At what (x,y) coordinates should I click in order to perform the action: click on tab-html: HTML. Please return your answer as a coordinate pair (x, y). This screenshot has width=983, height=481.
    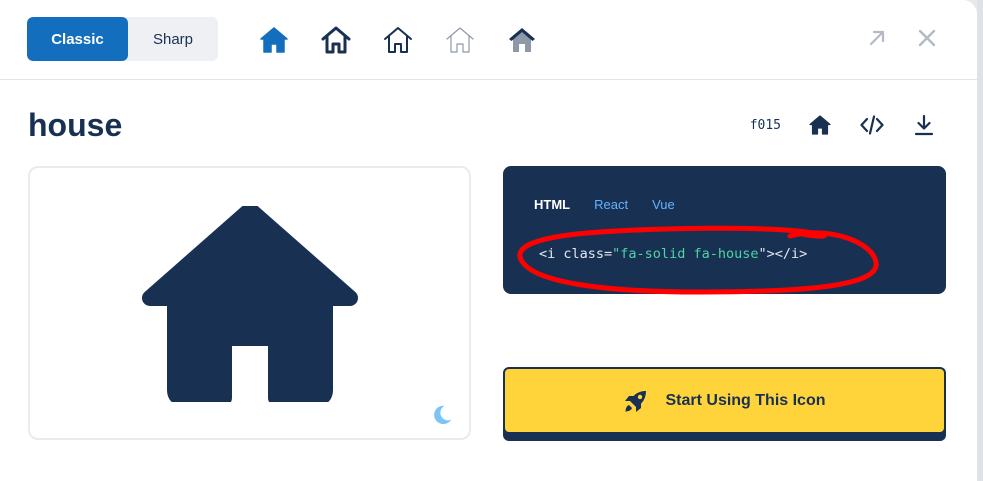
    Looking at the image, I should click on (552, 204).